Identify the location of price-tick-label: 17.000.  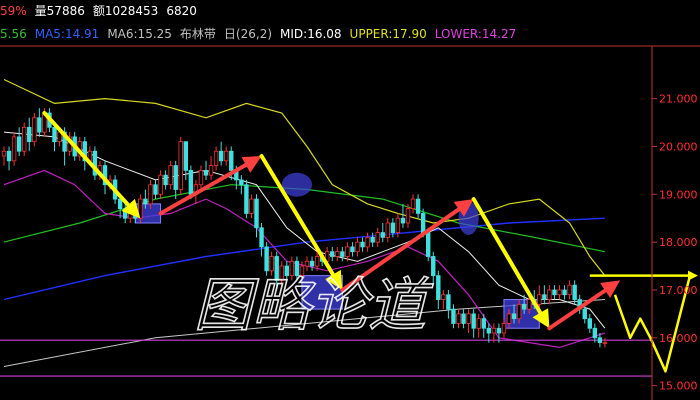
(678, 290).